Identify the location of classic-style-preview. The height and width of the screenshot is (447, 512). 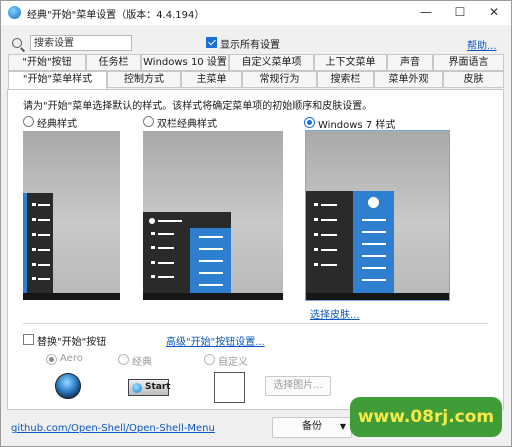
(71, 215).